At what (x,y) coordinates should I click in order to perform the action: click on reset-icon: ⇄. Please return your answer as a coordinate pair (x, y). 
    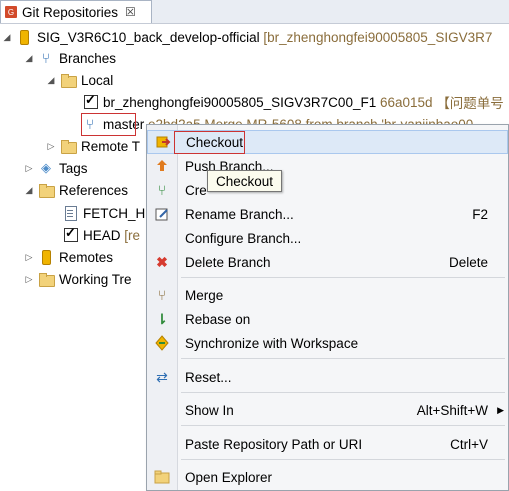
    Looking at the image, I should click on (162, 376).